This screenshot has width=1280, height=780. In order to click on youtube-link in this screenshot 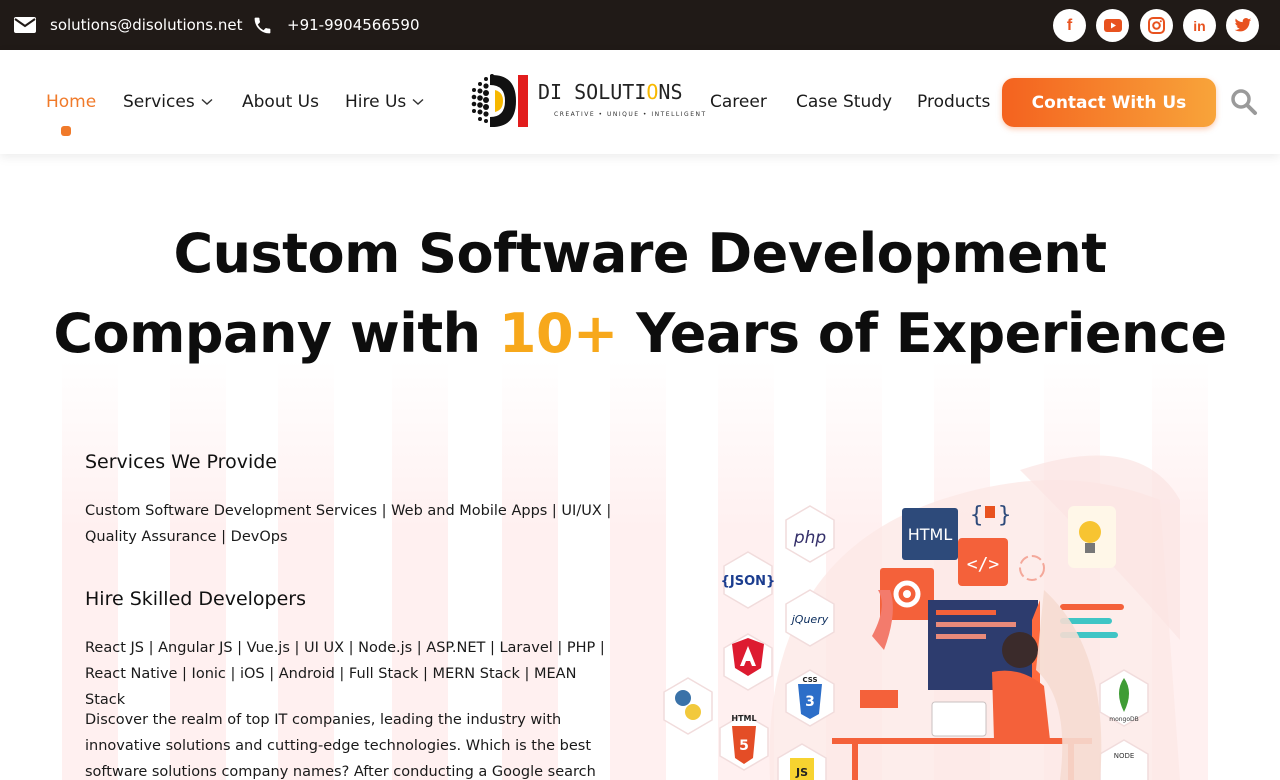, I will do `click(1112, 25)`.